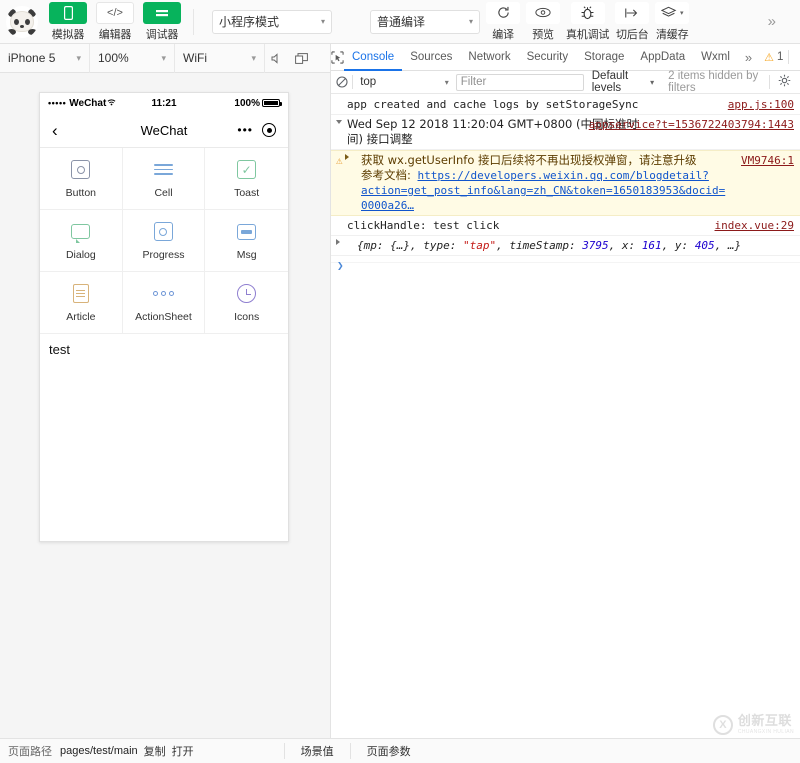 This screenshot has width=800, height=763. What do you see at coordinates (301, 58) in the screenshot?
I see `window-icon` at bounding box center [301, 58].